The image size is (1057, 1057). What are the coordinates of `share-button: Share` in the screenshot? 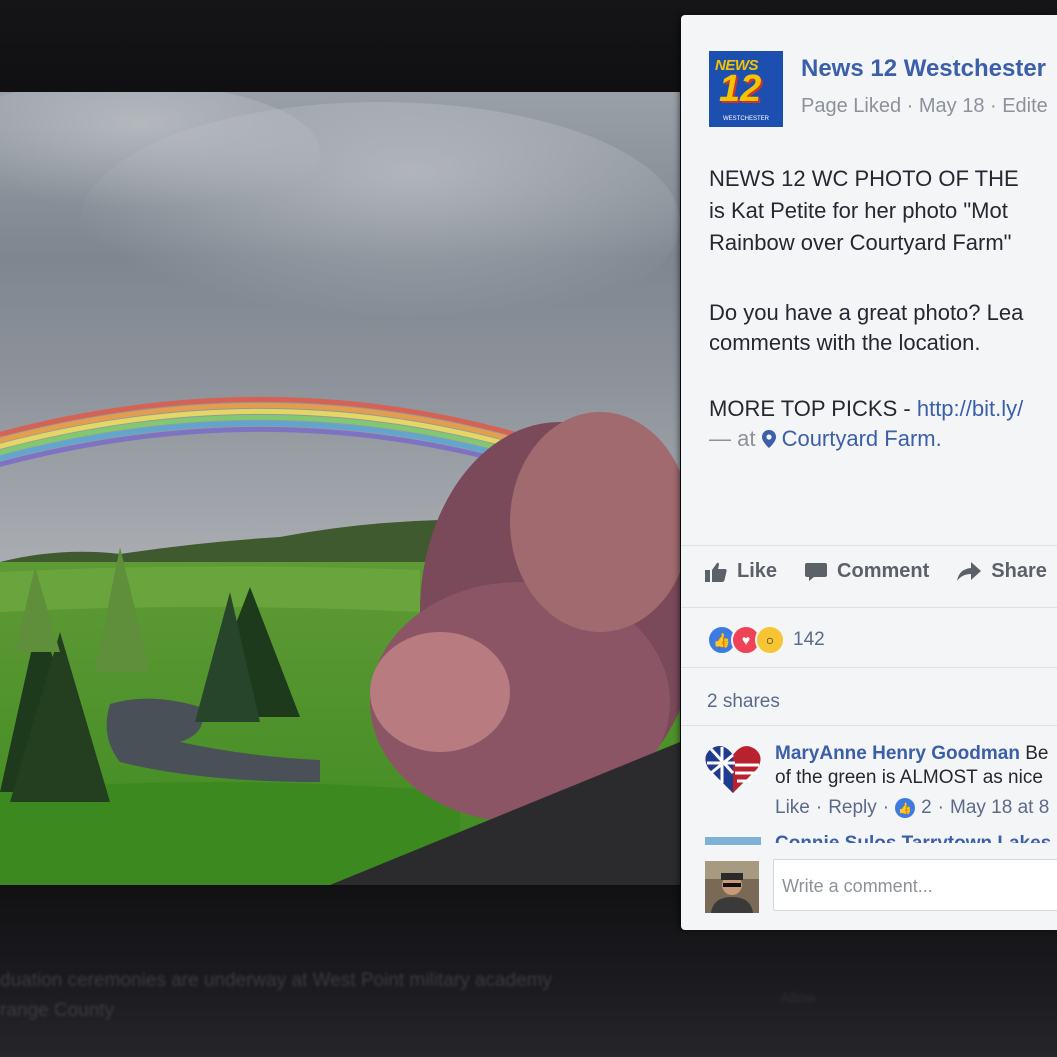 It's located at (1002, 571).